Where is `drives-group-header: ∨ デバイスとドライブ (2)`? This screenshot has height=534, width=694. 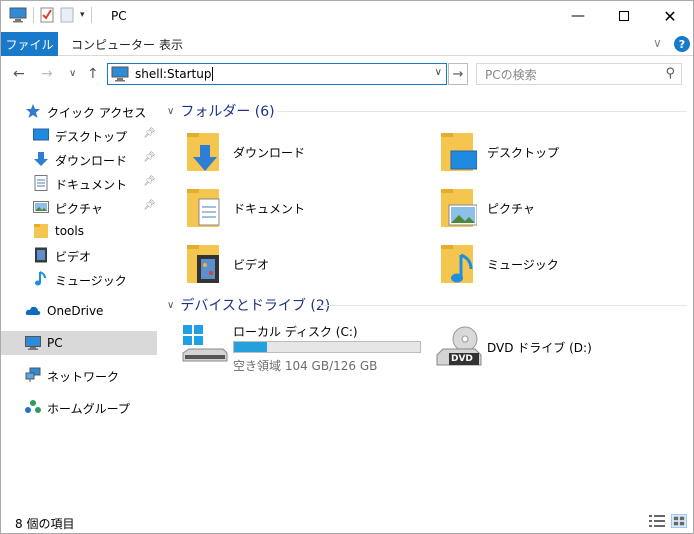 drives-group-header: ∨ デバイスとドライブ (2) is located at coordinates (427, 305).